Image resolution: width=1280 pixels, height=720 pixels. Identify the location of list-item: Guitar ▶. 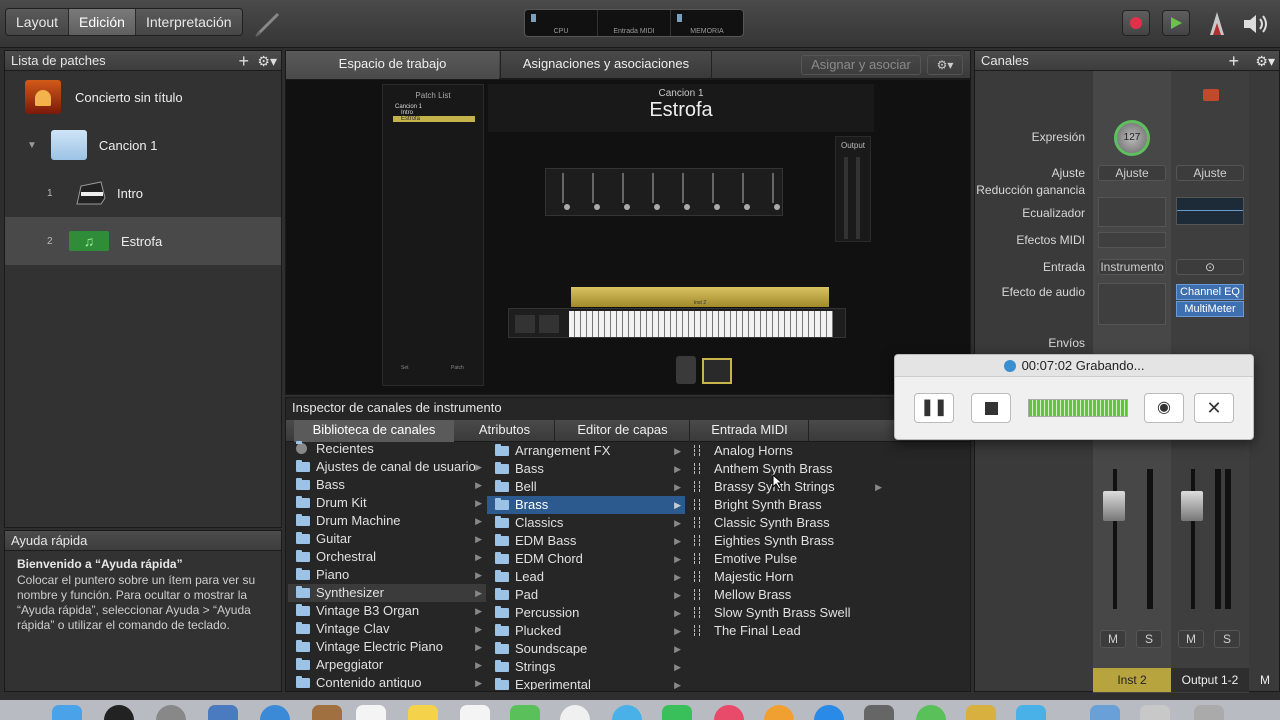
(387, 539).